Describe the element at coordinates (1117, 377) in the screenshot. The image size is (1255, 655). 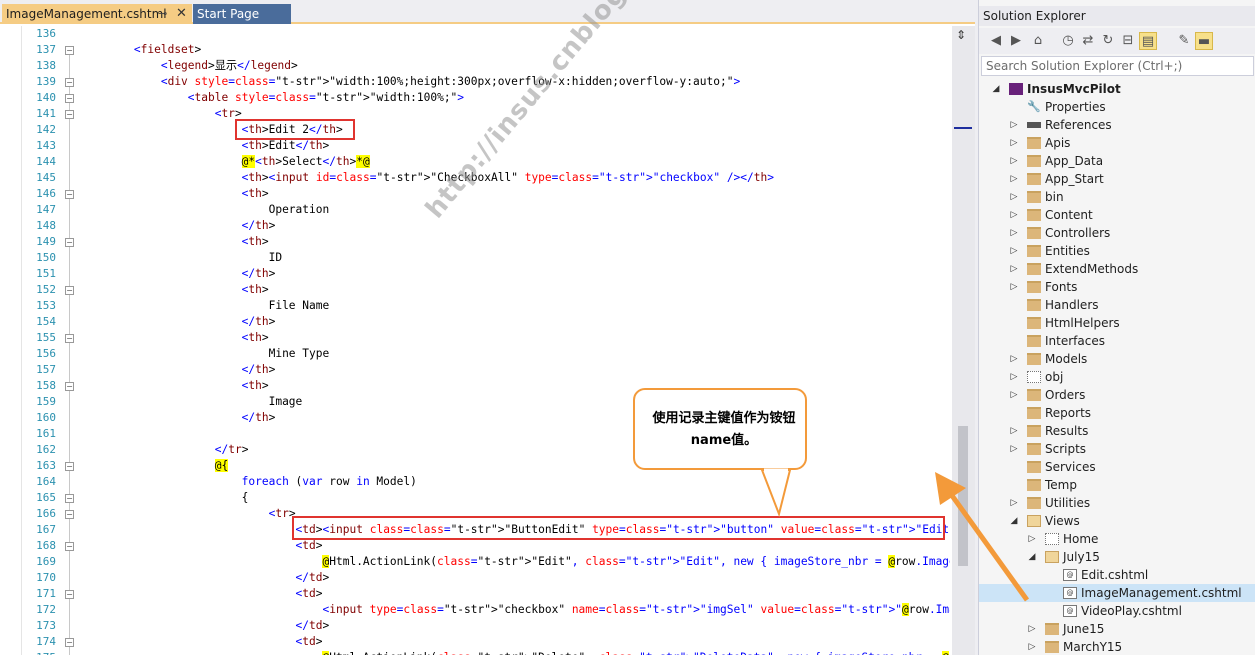
I see `tree-item-obj: ▷ obj` at that location.